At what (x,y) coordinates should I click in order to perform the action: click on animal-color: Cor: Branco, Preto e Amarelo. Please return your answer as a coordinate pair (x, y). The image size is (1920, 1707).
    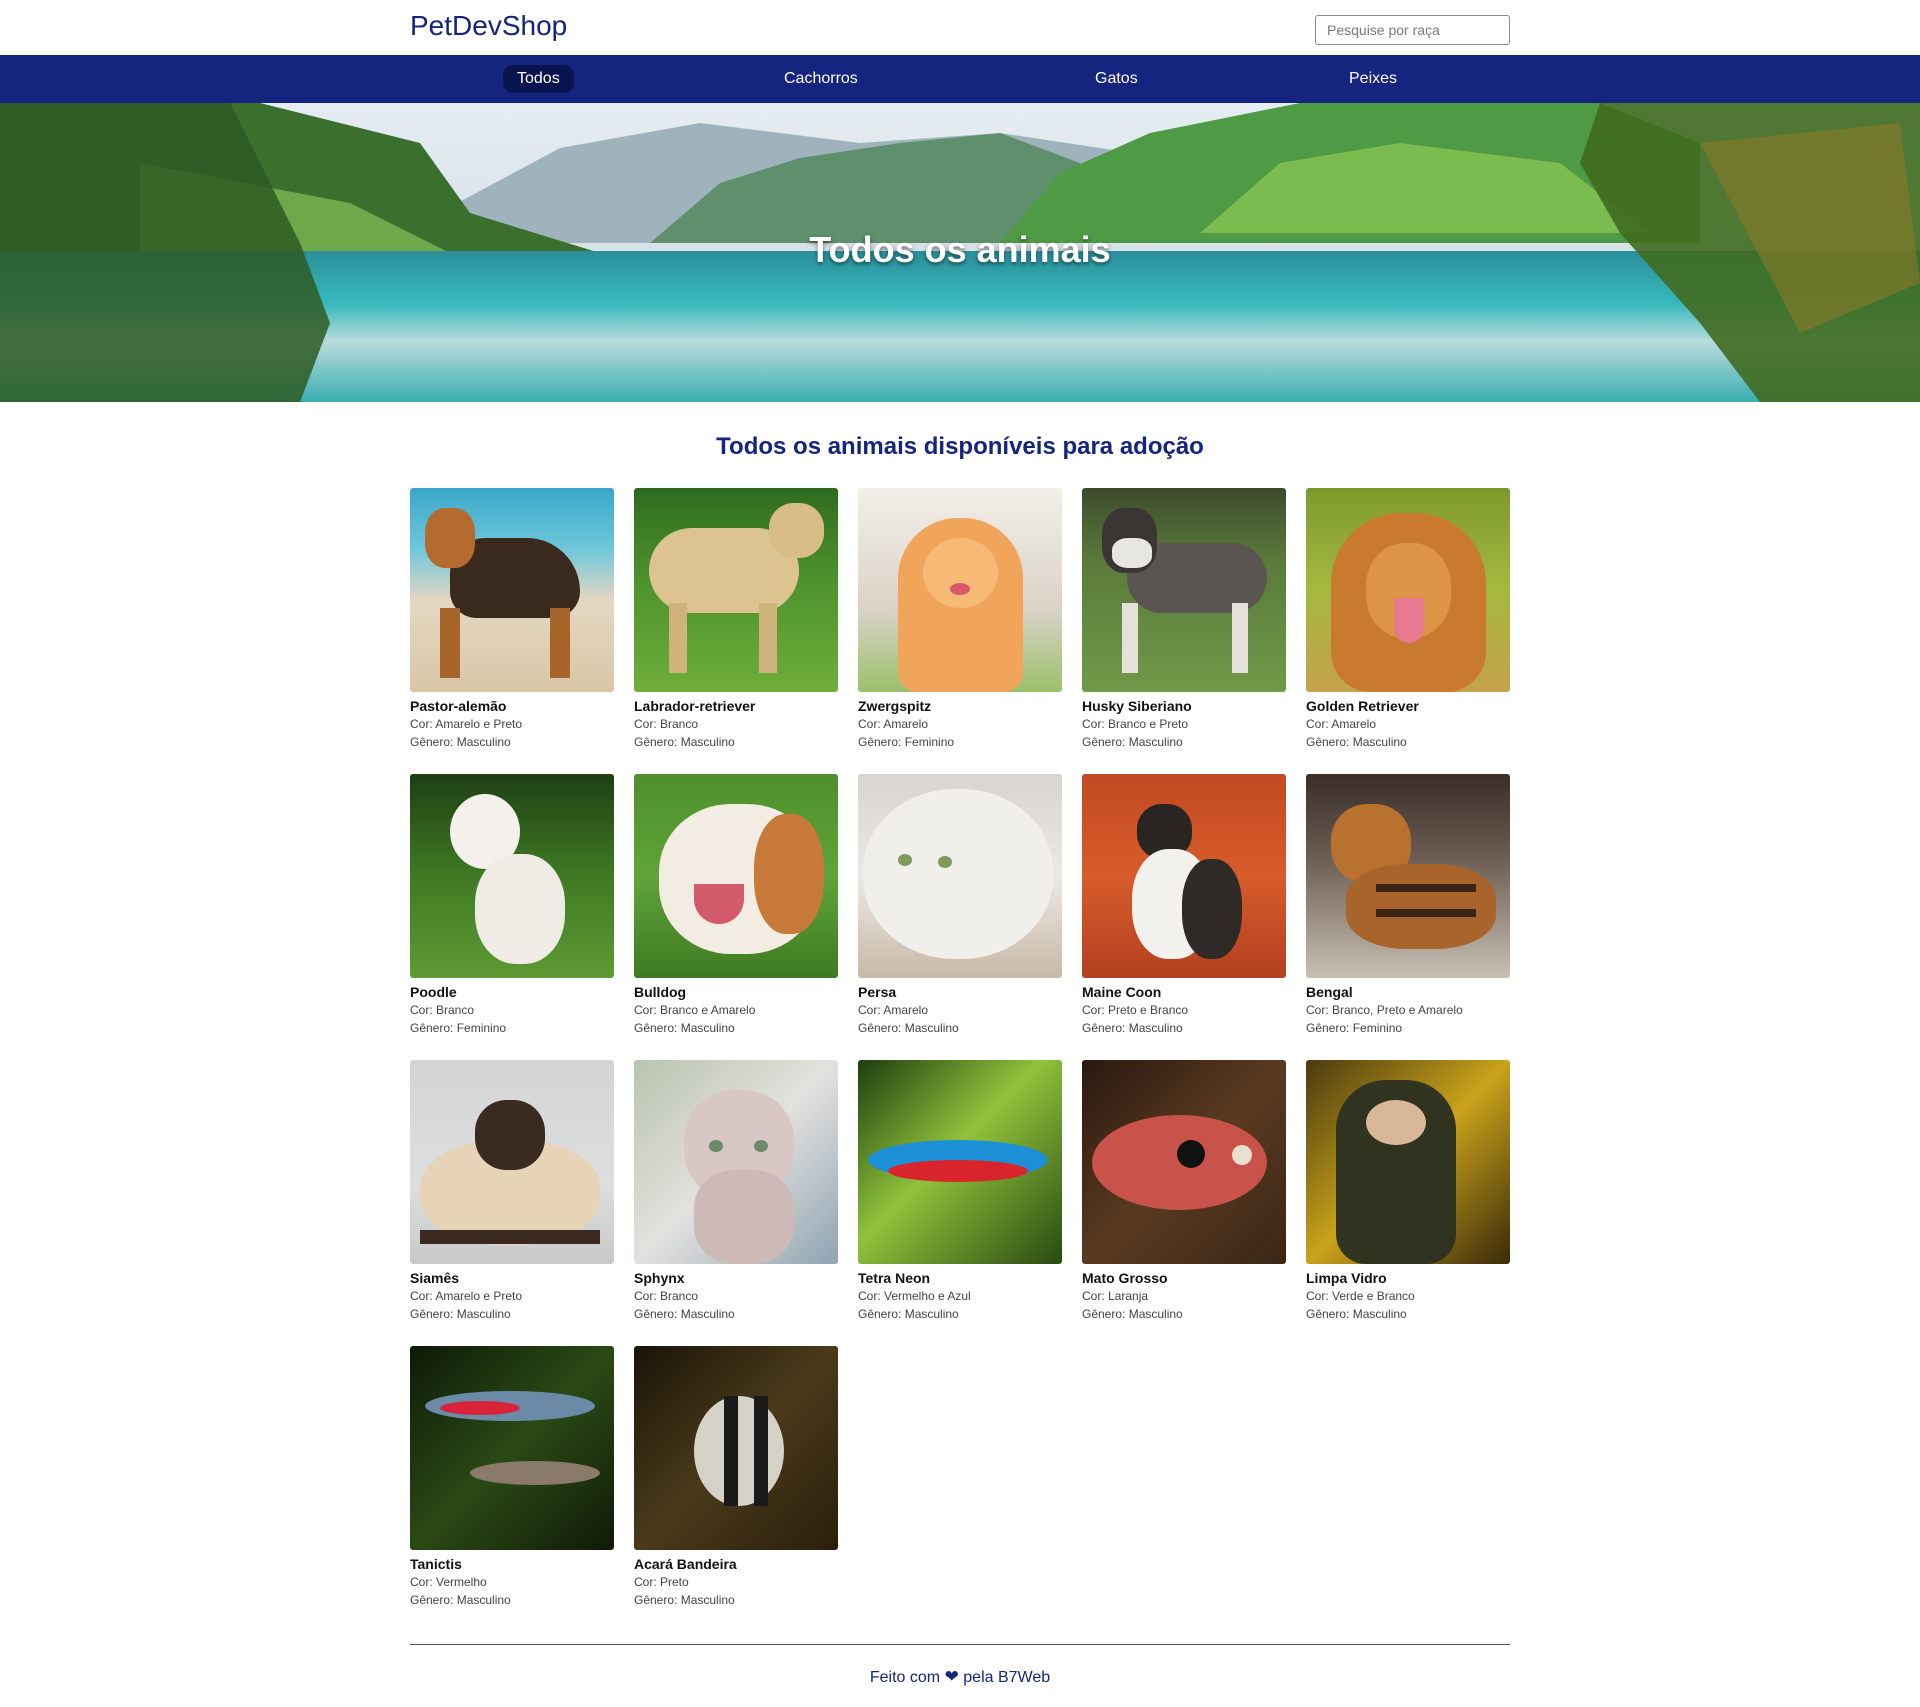
    Looking at the image, I should click on (1384, 1010).